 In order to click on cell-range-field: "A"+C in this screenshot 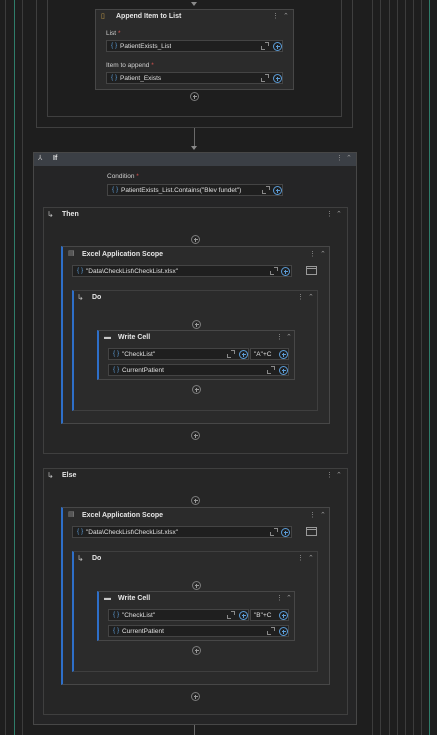, I will do `click(269, 354)`.